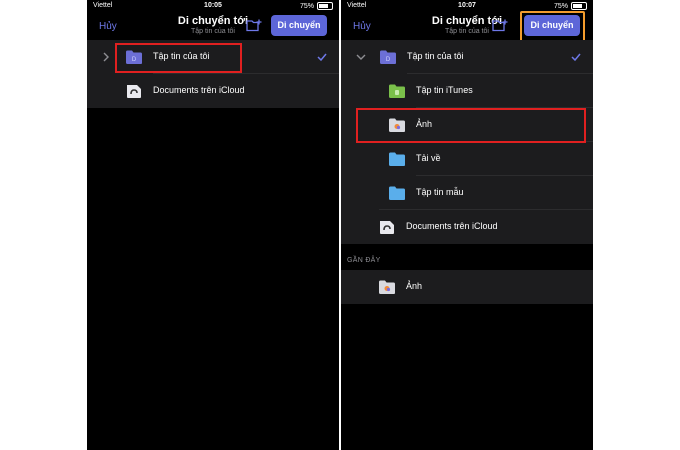 This screenshot has height=450, width=680. I want to click on section-header-recent: GẦN ĐÂY, so click(364, 260).